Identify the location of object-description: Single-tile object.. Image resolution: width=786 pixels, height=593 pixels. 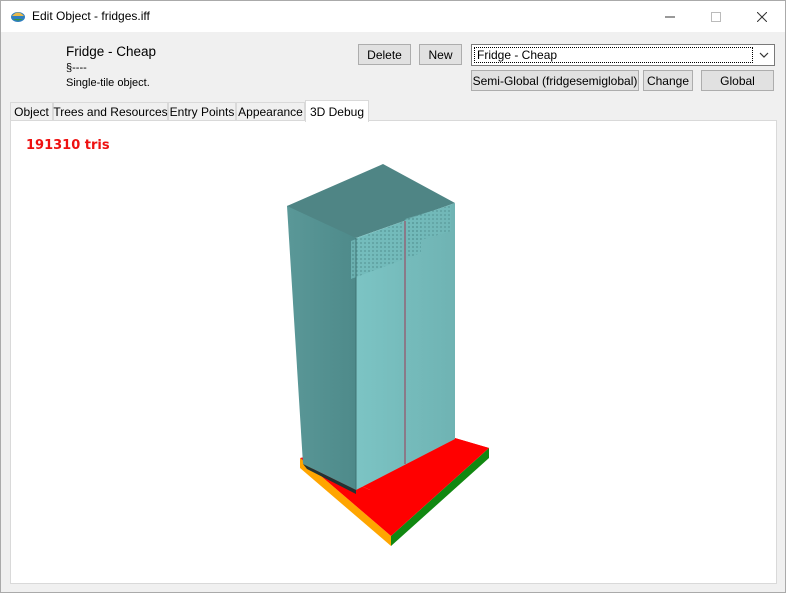
(108, 83).